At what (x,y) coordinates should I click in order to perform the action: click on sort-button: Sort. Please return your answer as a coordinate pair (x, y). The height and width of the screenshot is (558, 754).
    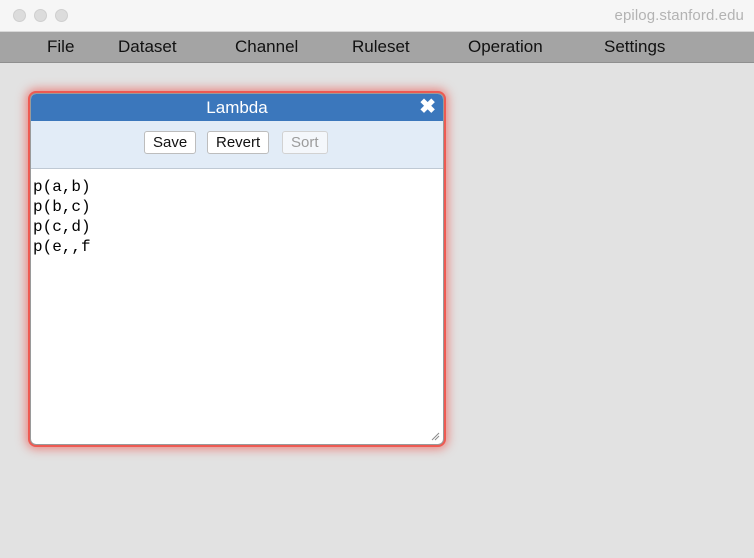
    Looking at the image, I should click on (305, 142).